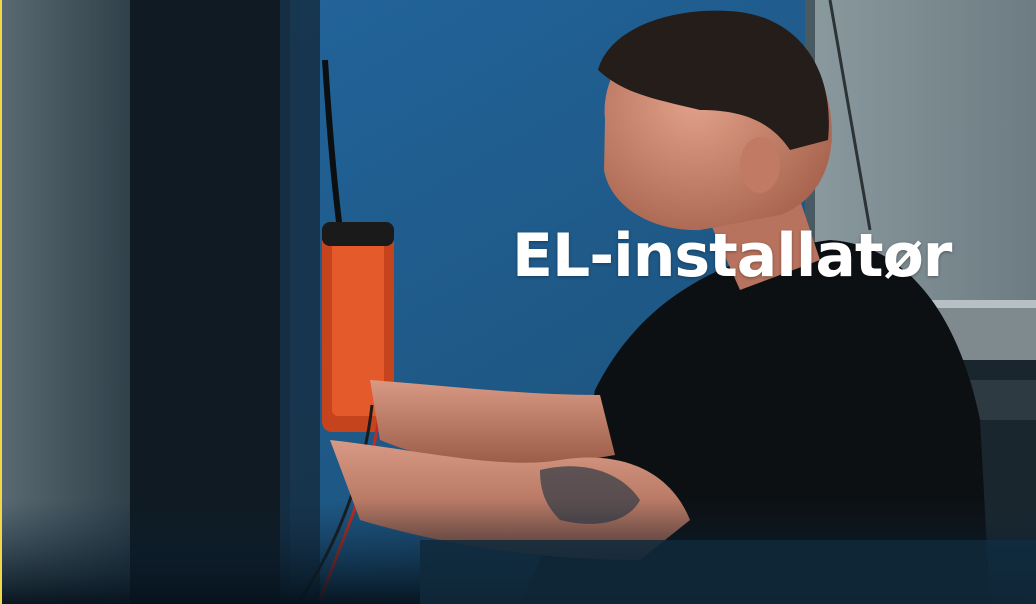 The width and height of the screenshot is (1036, 604). What do you see at coordinates (715, 120) in the screenshot?
I see `head` at bounding box center [715, 120].